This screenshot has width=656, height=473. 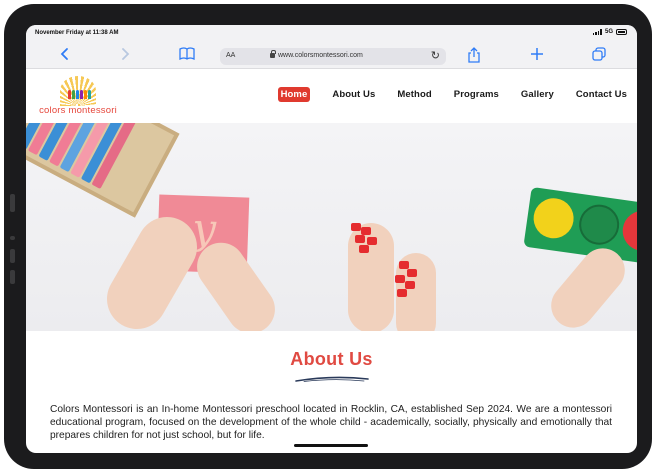 What do you see at coordinates (331, 445) in the screenshot?
I see `home-indicator` at bounding box center [331, 445].